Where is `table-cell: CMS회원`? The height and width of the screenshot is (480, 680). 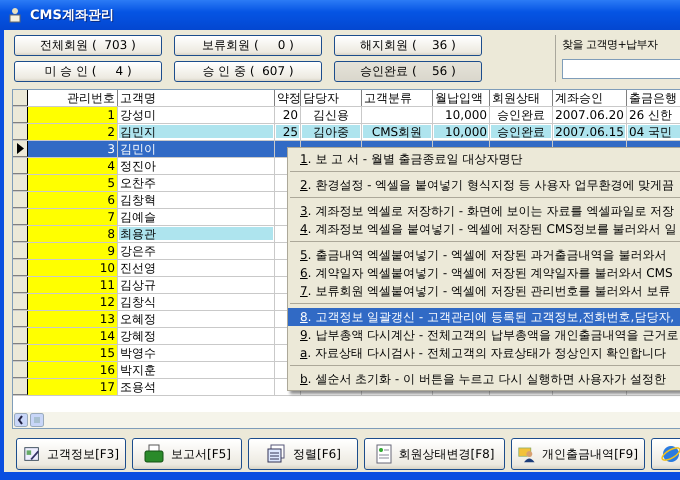
table-cell: CMS회원 is located at coordinates (397, 132).